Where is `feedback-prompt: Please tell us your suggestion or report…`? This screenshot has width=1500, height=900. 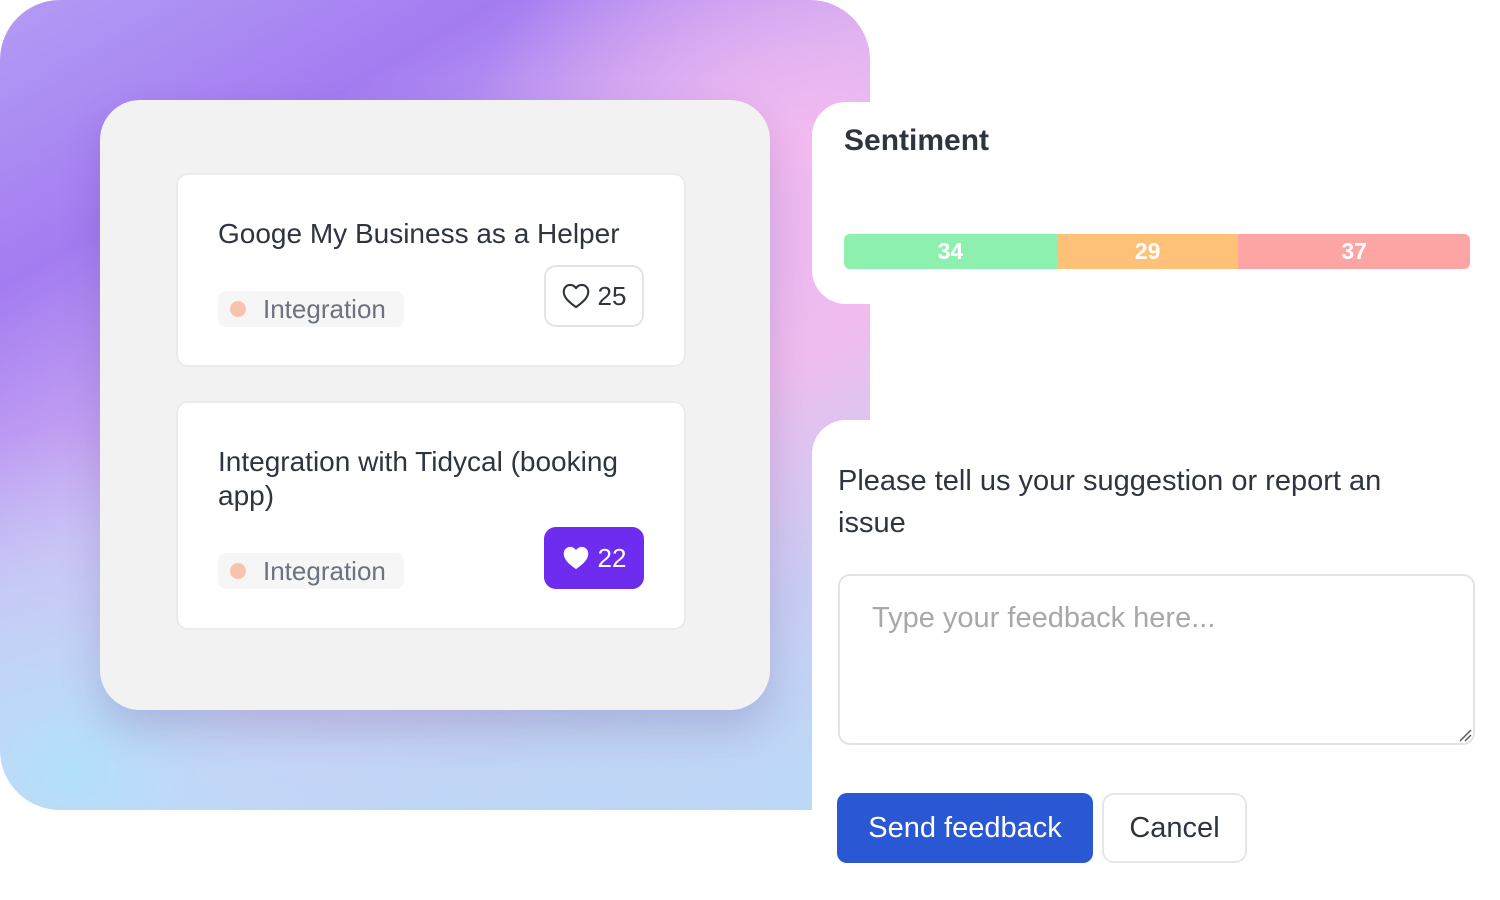 feedback-prompt: Please tell us your suggestion or report… is located at coordinates (1110, 502).